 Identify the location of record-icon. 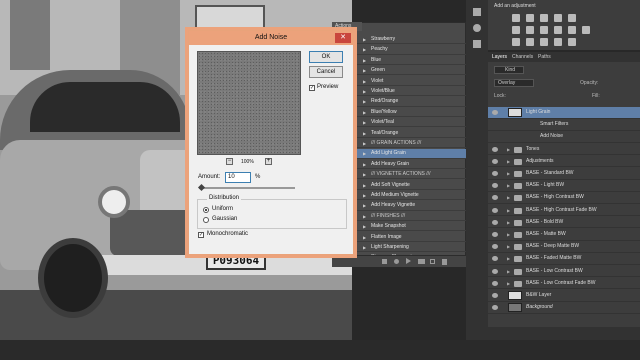
(396, 261).